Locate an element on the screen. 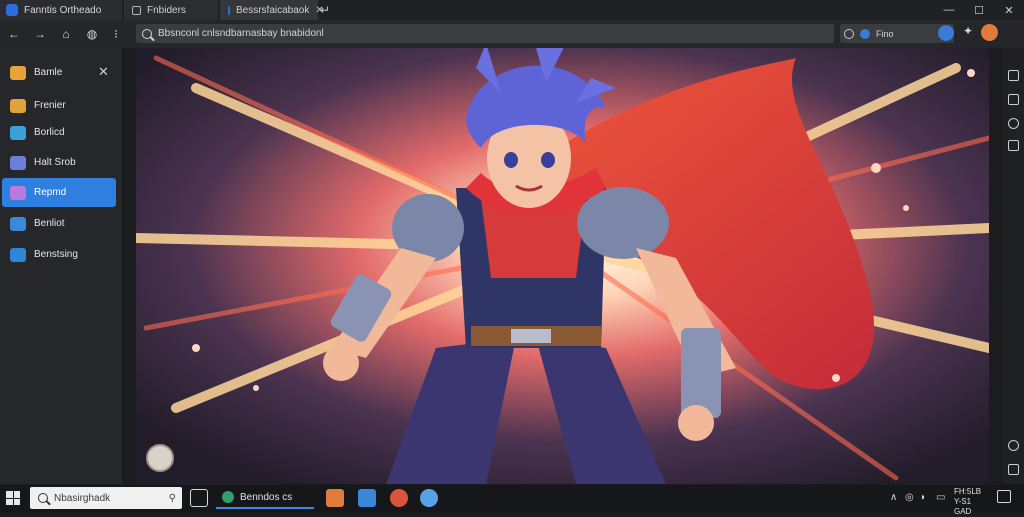 The image size is (1024, 517). browser-icon is located at coordinates (228, 497).